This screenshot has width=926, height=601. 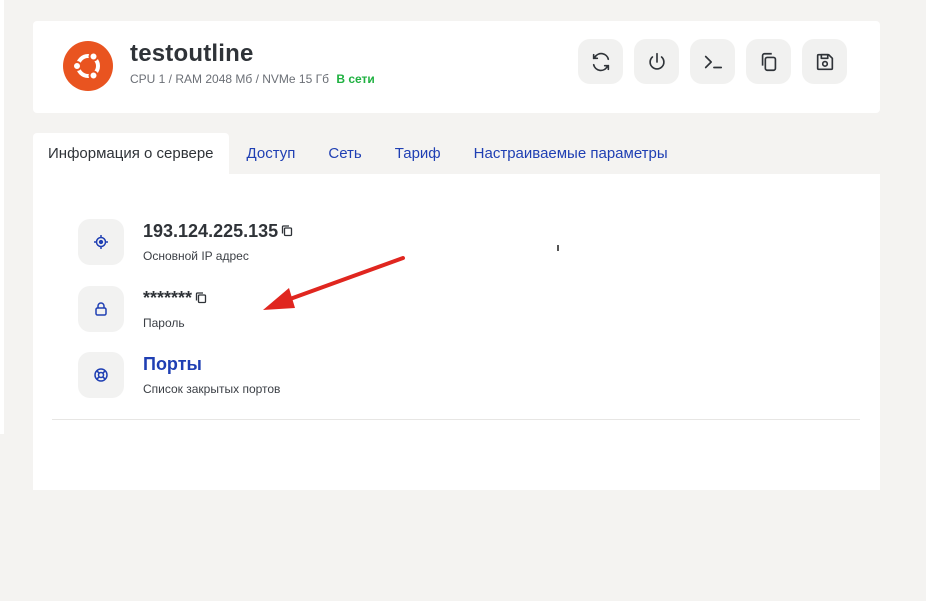 What do you see at coordinates (212, 389) in the screenshot?
I see `ports-label: Список закрытых портов` at bounding box center [212, 389].